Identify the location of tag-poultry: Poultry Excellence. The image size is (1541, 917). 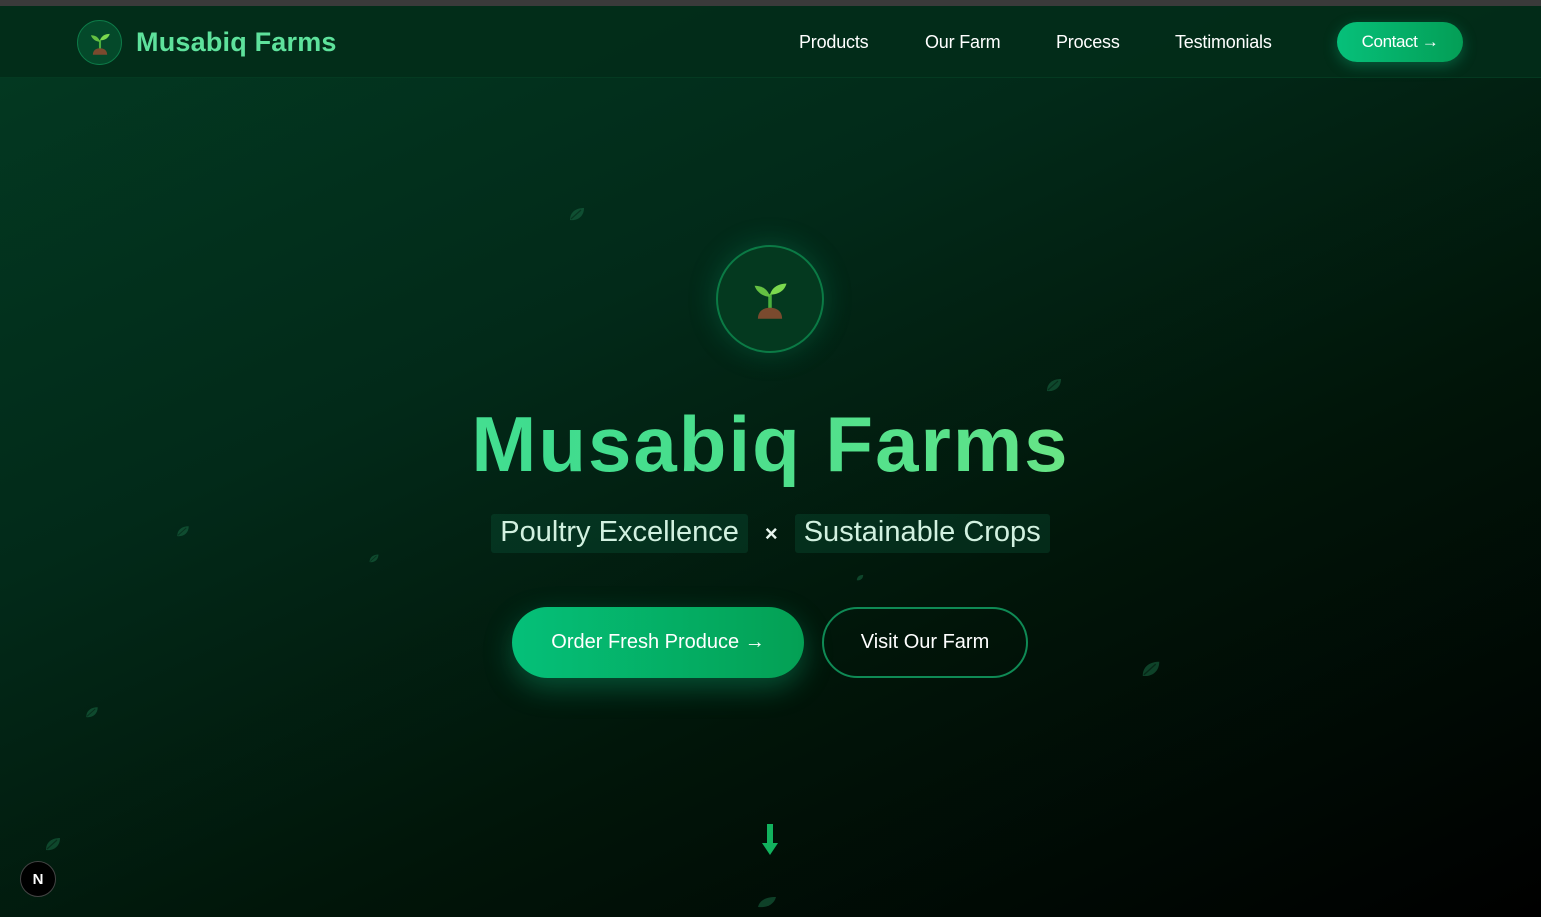
(619, 533).